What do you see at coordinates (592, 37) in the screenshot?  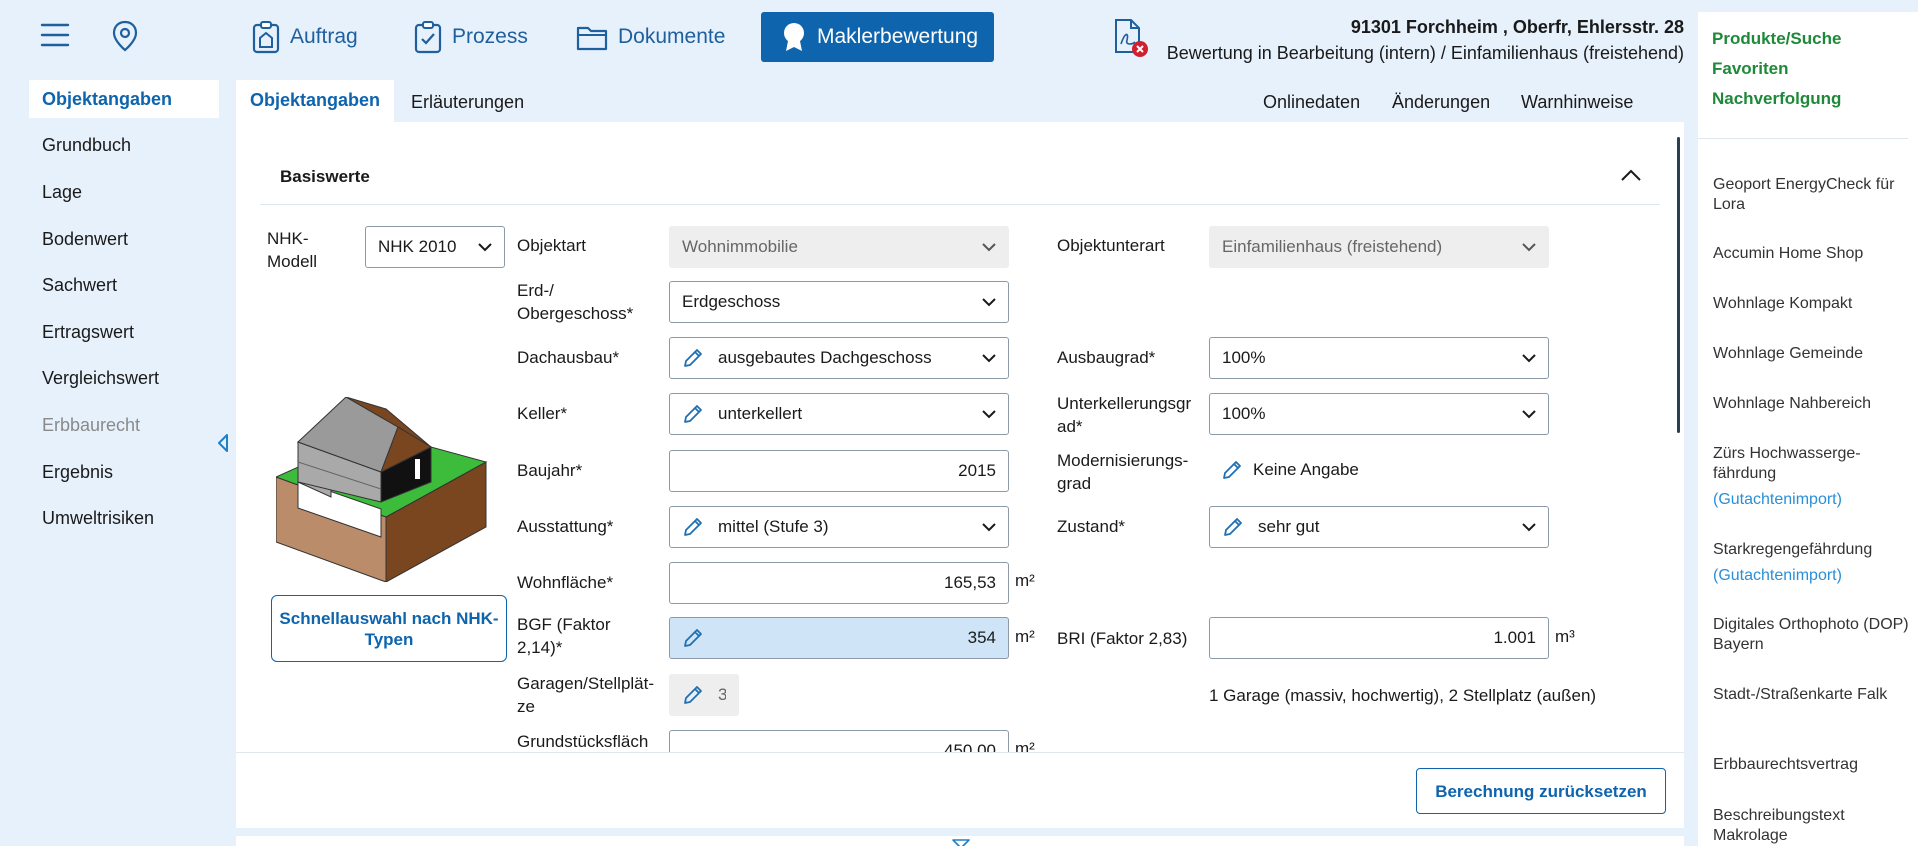 I see `folder-icon` at bounding box center [592, 37].